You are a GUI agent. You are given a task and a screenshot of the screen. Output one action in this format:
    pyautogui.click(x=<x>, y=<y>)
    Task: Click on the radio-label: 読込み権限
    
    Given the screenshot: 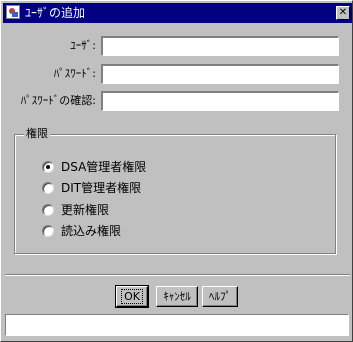 What is the action you would take?
    pyautogui.click(x=91, y=231)
    